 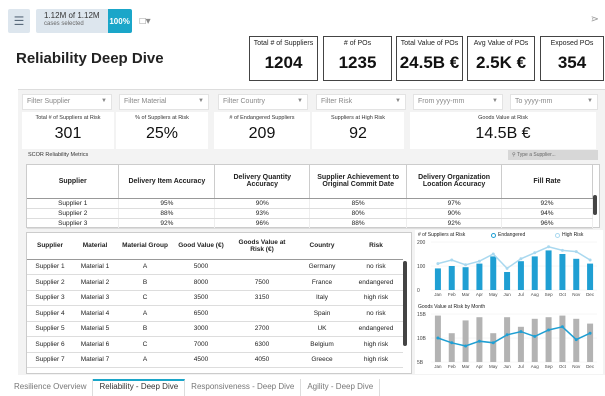 I want to click on column-header: Country, so click(x=322, y=246).